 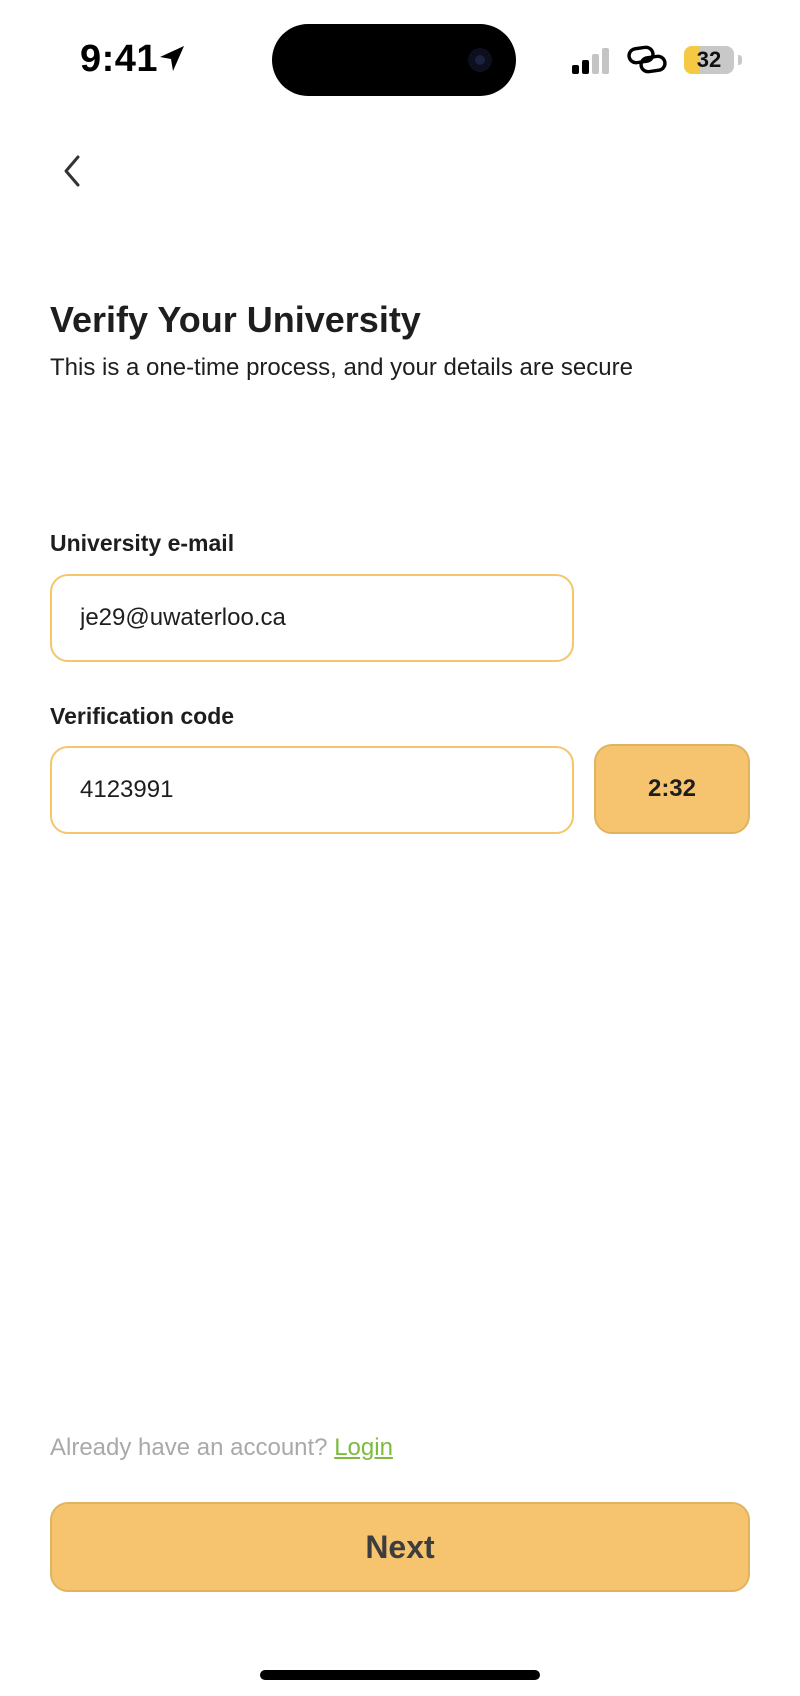 I want to click on status-time: 9:41, so click(x=119, y=59).